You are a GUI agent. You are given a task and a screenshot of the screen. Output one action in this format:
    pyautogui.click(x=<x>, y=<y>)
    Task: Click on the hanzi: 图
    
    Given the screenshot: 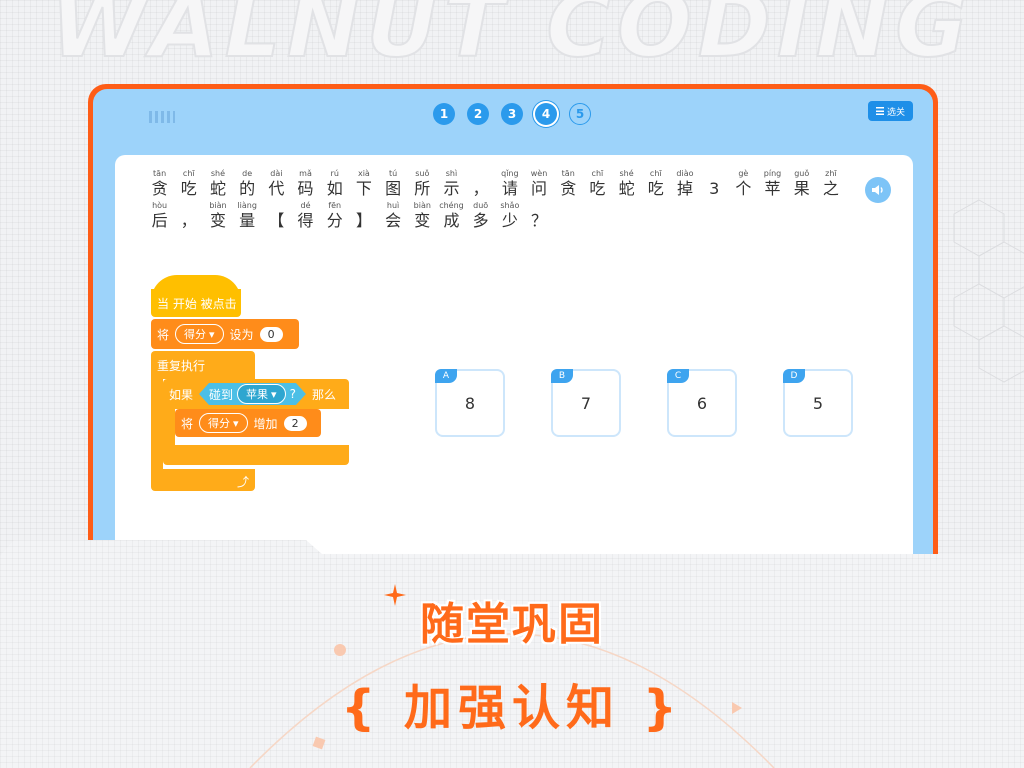 What is the action you would take?
    pyautogui.click(x=393, y=188)
    